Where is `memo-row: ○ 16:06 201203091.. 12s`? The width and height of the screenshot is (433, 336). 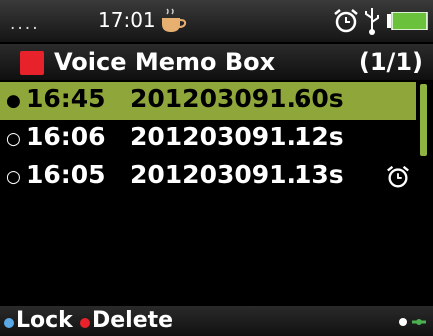 memo-row: ○ 16:06 201203091.. 12s is located at coordinates (208, 139).